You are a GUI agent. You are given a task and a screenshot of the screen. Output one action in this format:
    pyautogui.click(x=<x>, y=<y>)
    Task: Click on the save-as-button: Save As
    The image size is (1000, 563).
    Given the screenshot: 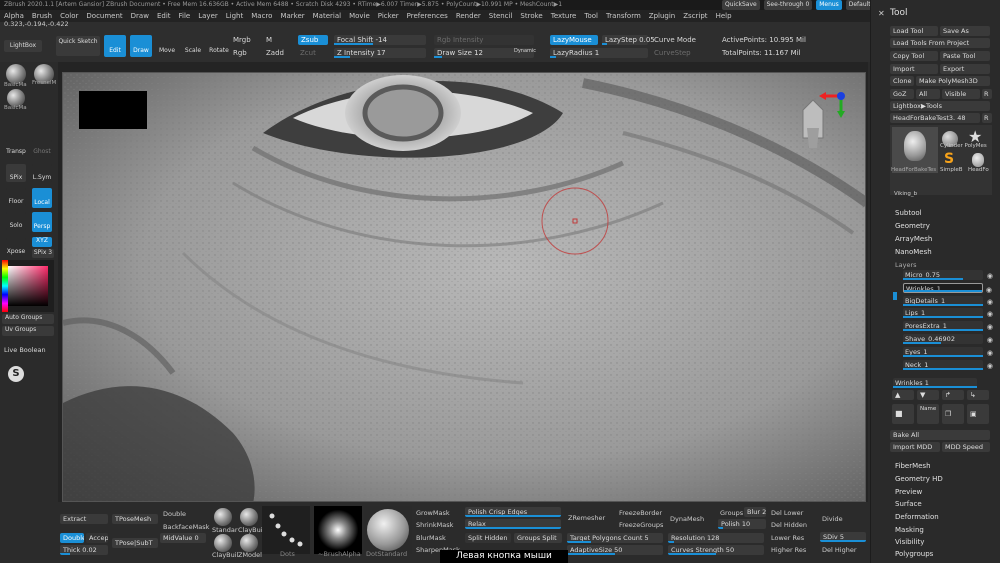 What is the action you would take?
    pyautogui.click(x=965, y=31)
    